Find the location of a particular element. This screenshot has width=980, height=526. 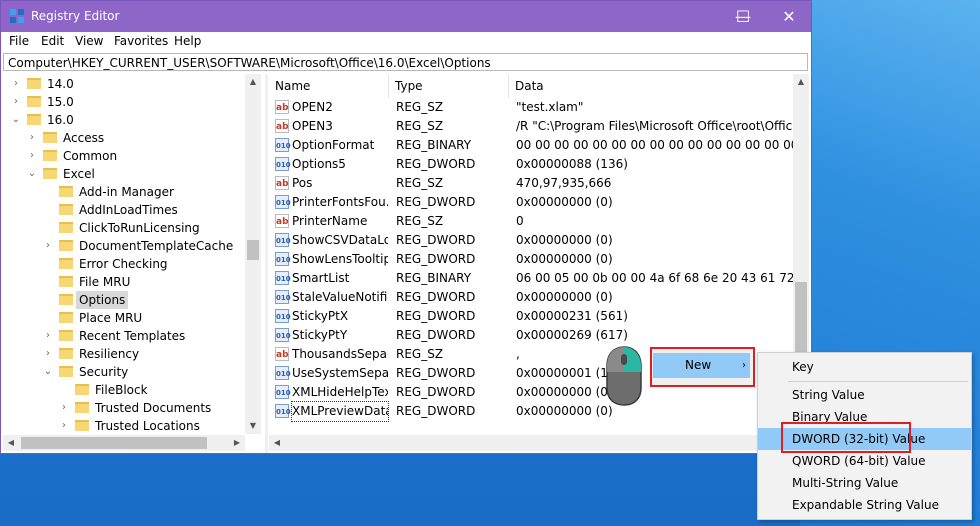

tree-horizontal-scrollbar: ◀ ▶ is located at coordinates (124, 443).